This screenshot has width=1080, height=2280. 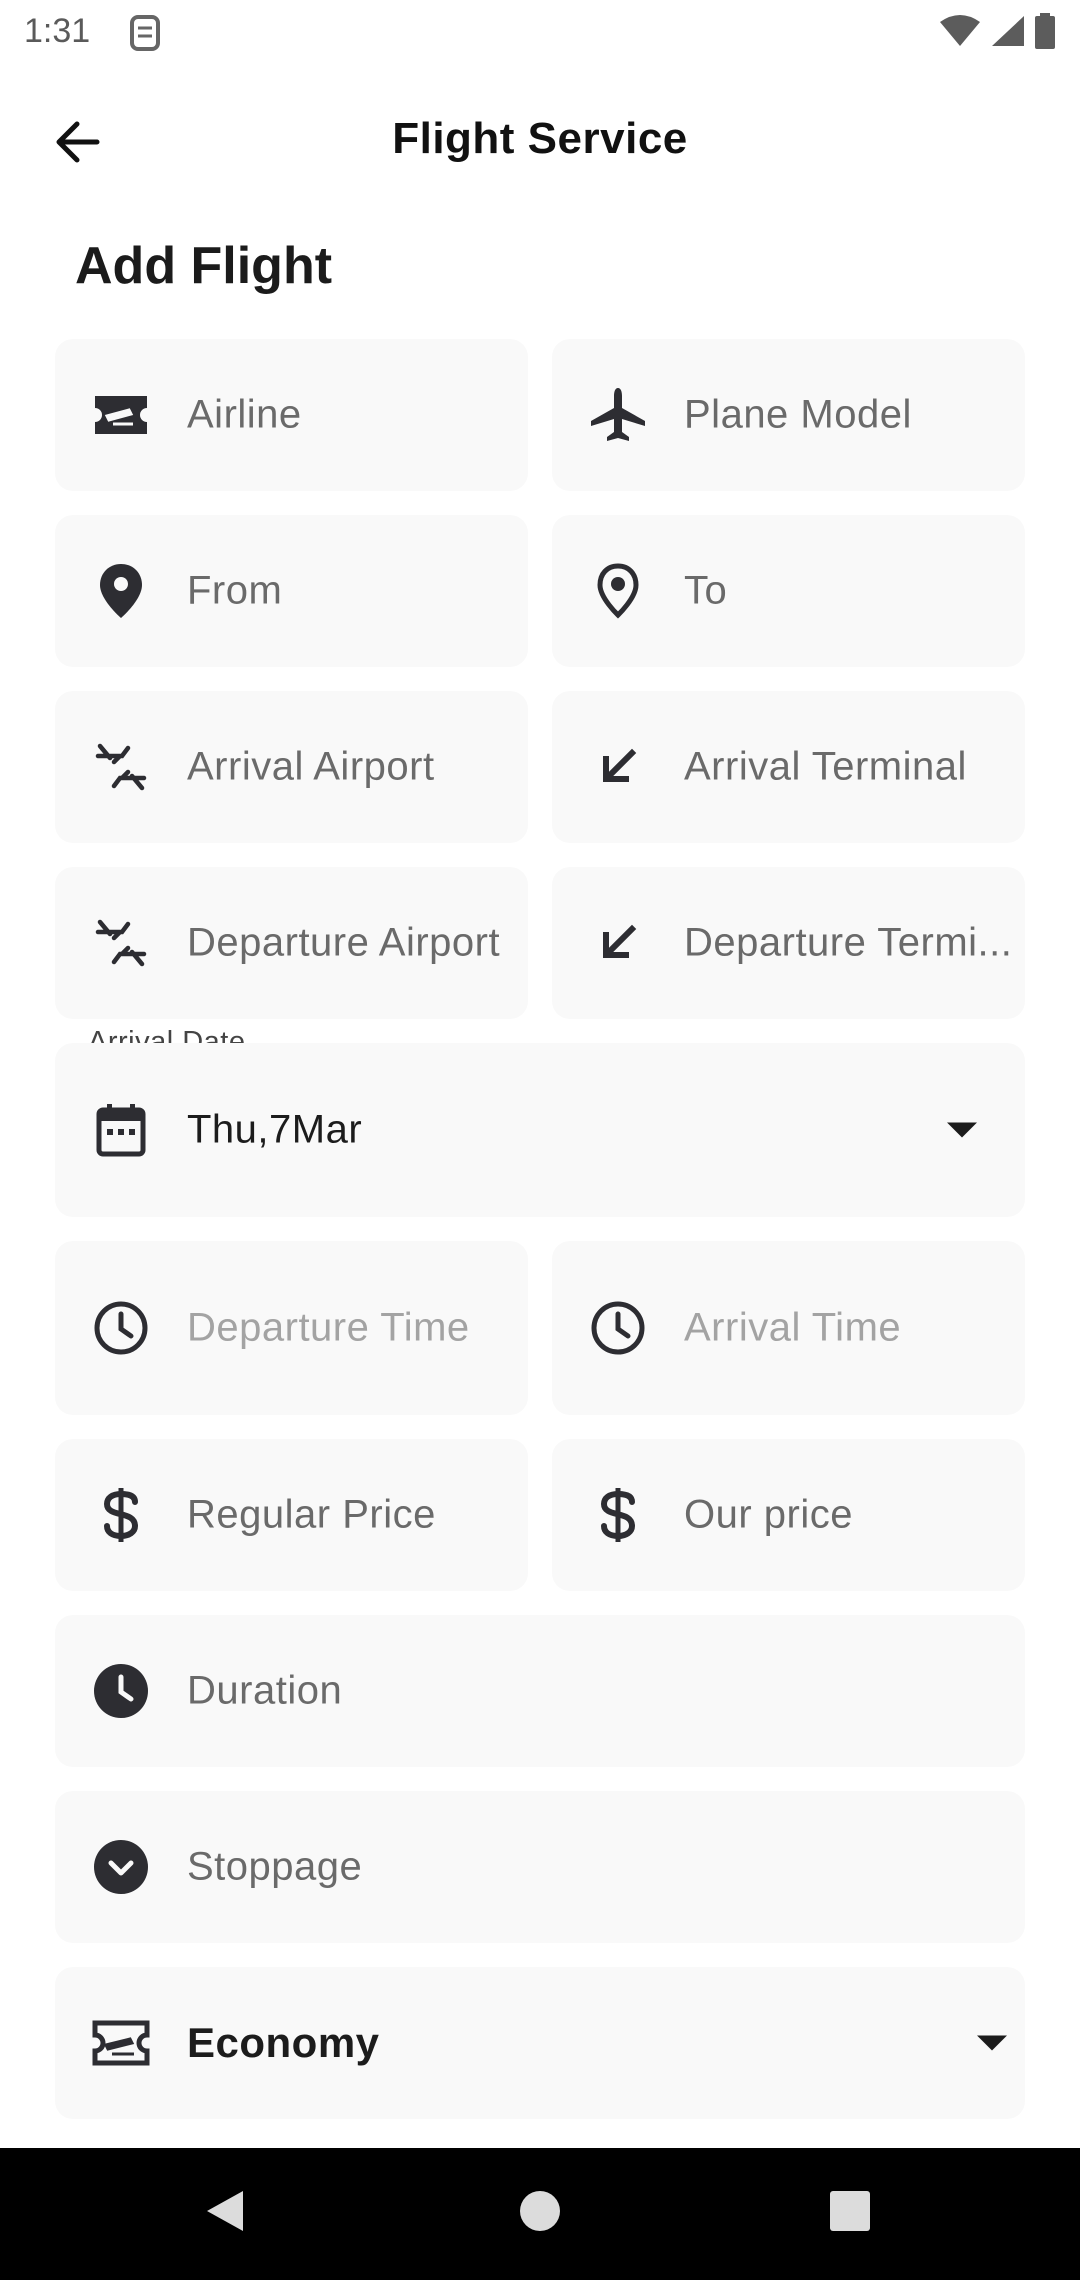 I want to click on arrival-airport-field: Arrival Airport, so click(x=291, y=767).